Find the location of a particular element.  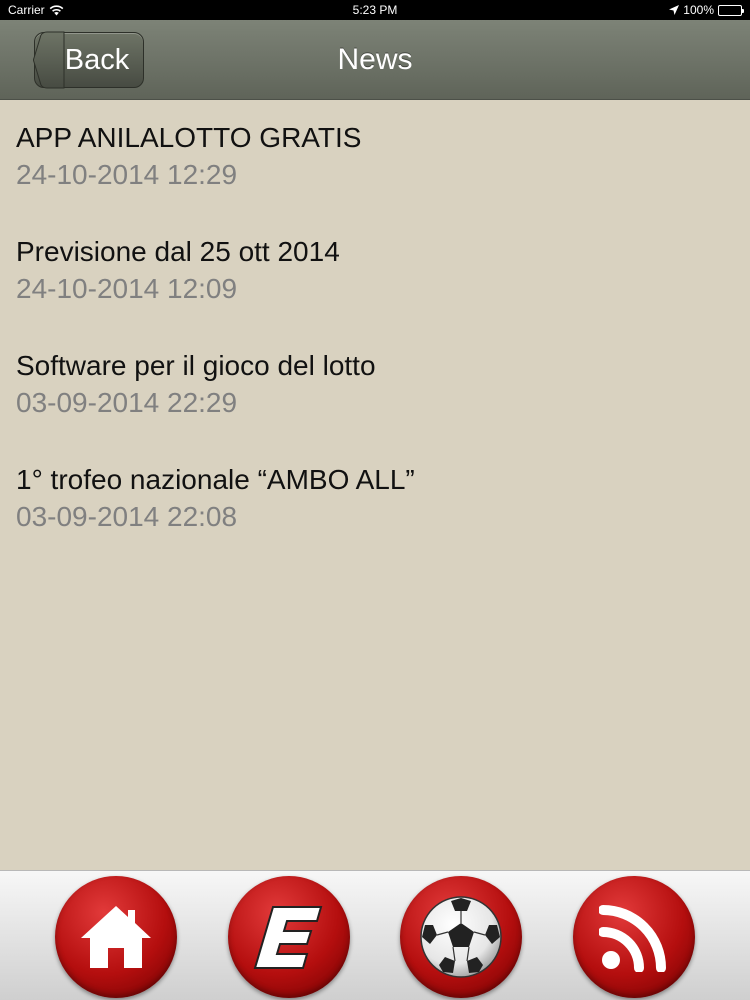

status-right: 100% is located at coordinates (706, 10).